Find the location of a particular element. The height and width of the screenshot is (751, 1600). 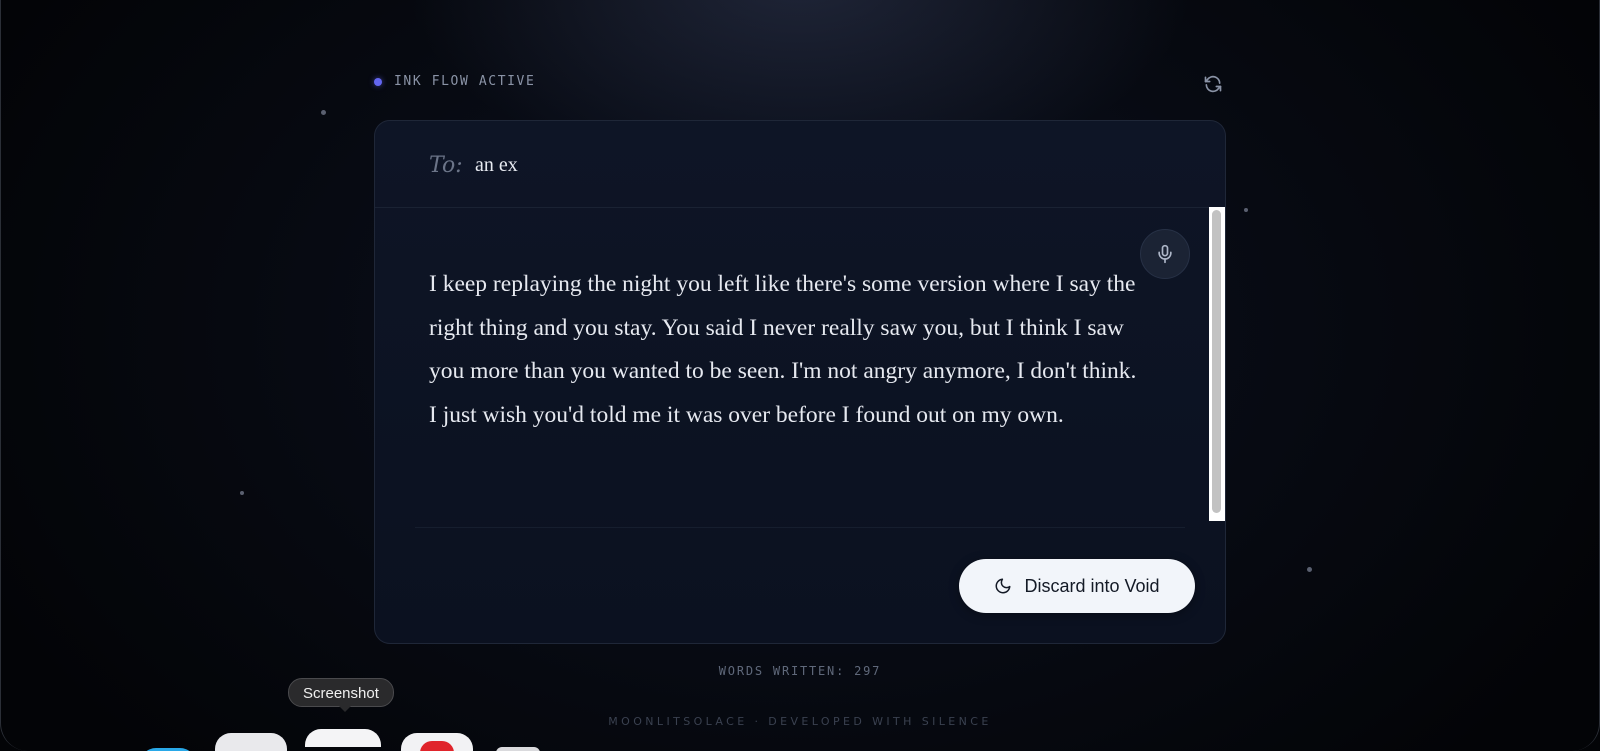

moon-icon is located at coordinates (1003, 586).